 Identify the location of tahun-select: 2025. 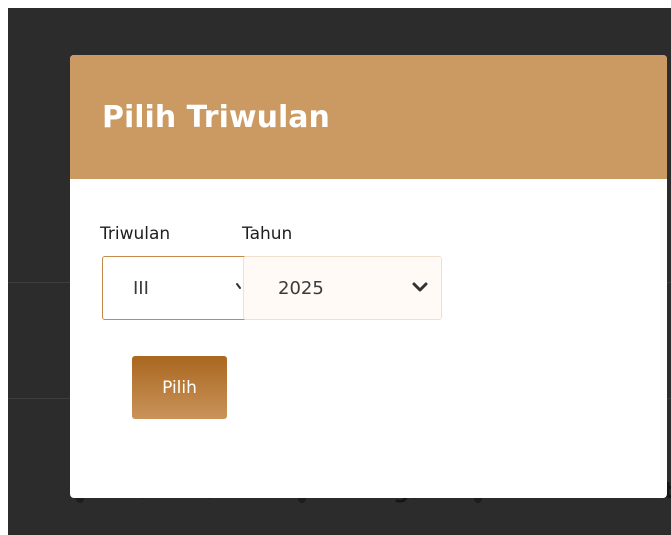
(342, 288).